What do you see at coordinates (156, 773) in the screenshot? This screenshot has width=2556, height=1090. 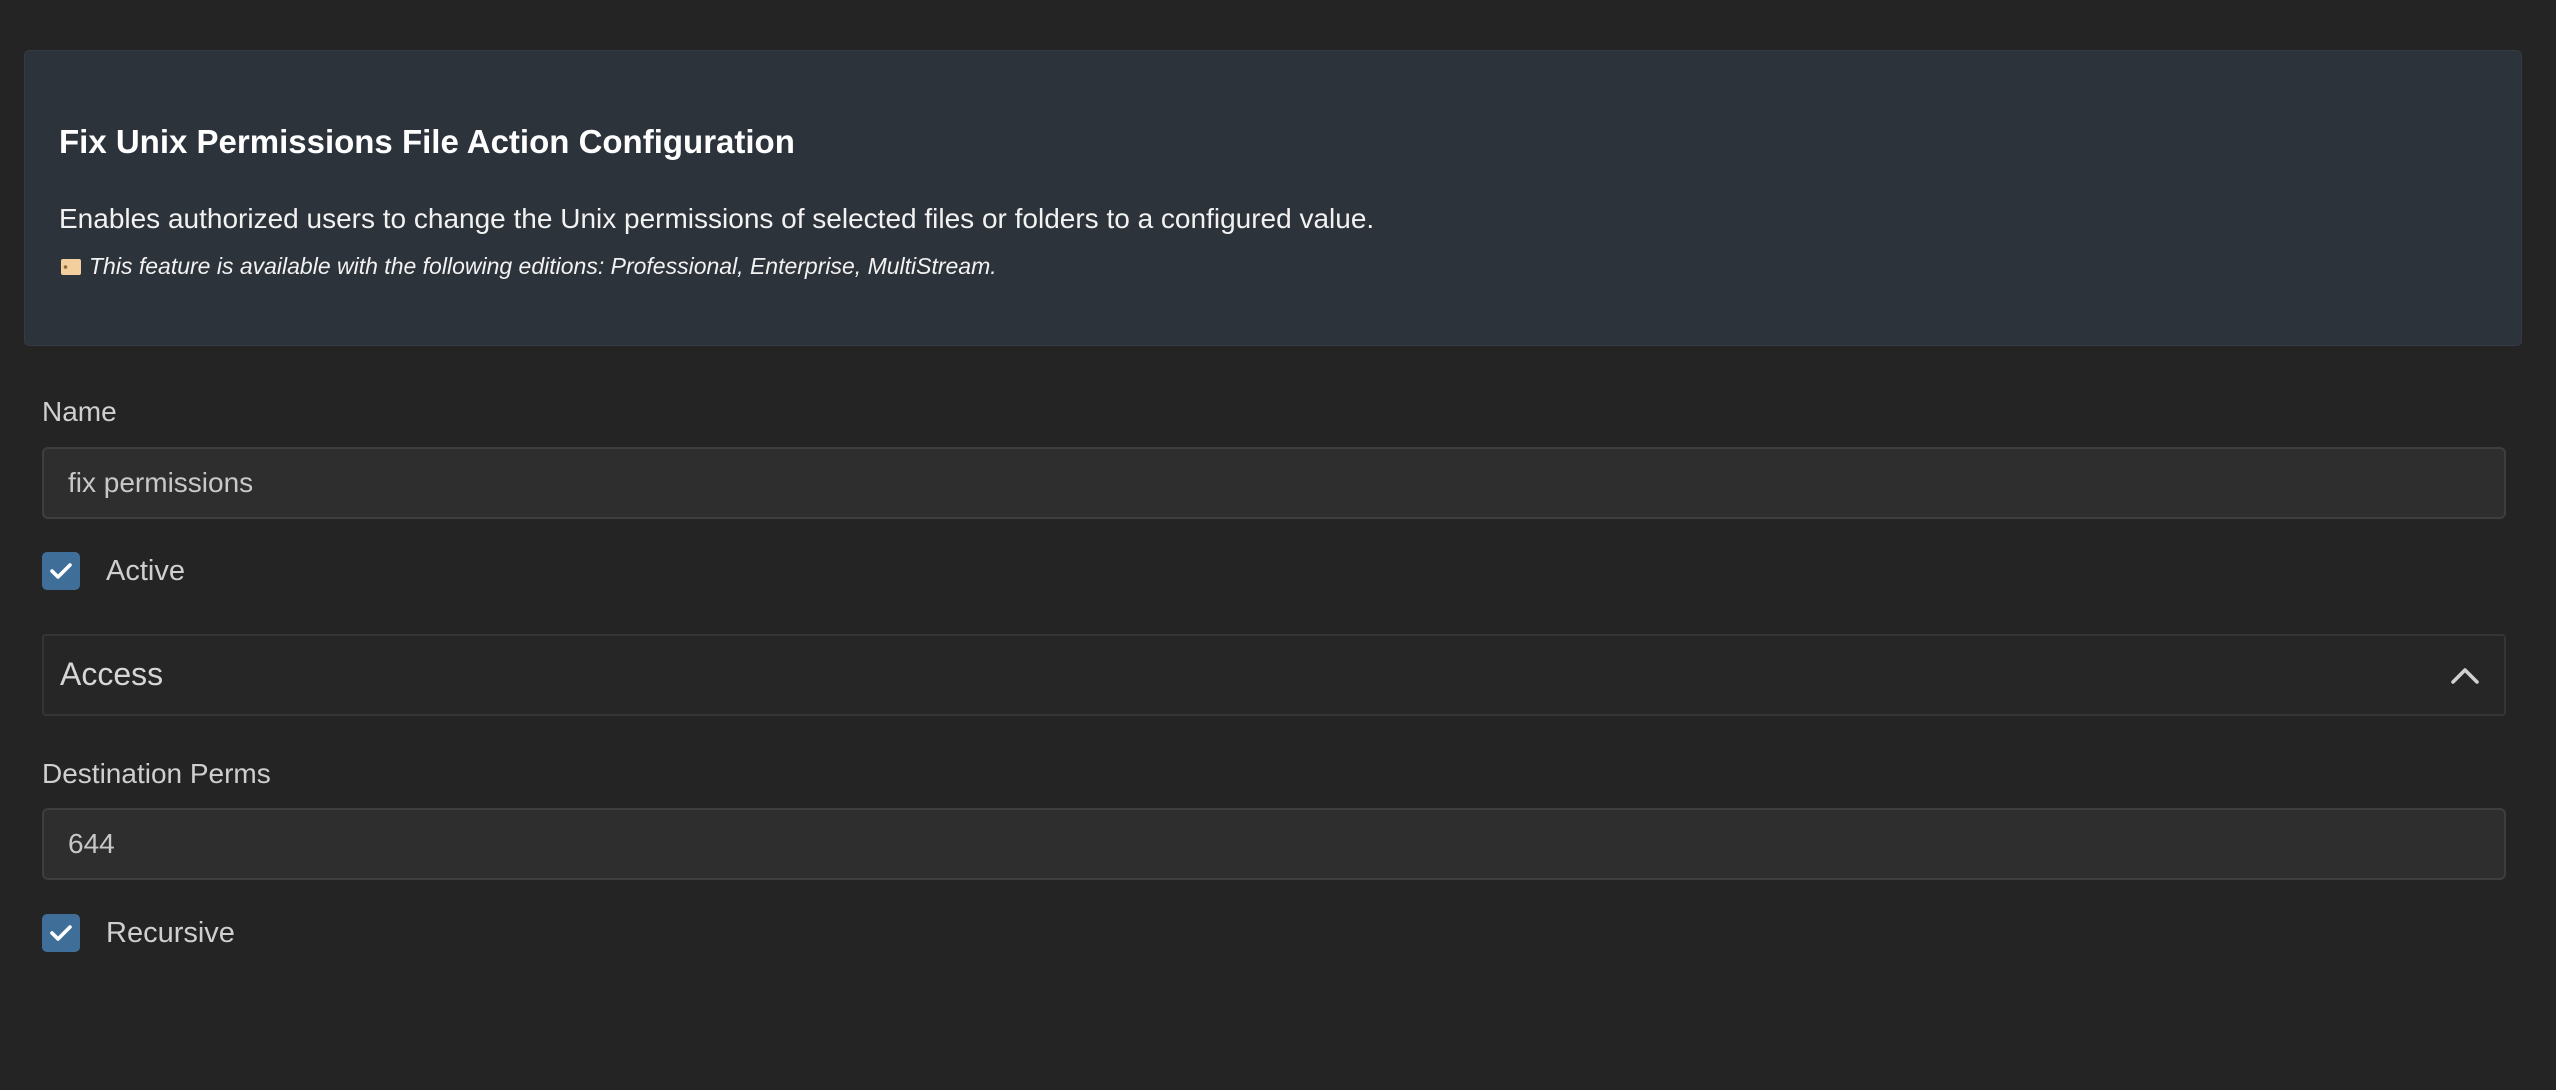 I see `destination-perms-label: Destination Perms` at bounding box center [156, 773].